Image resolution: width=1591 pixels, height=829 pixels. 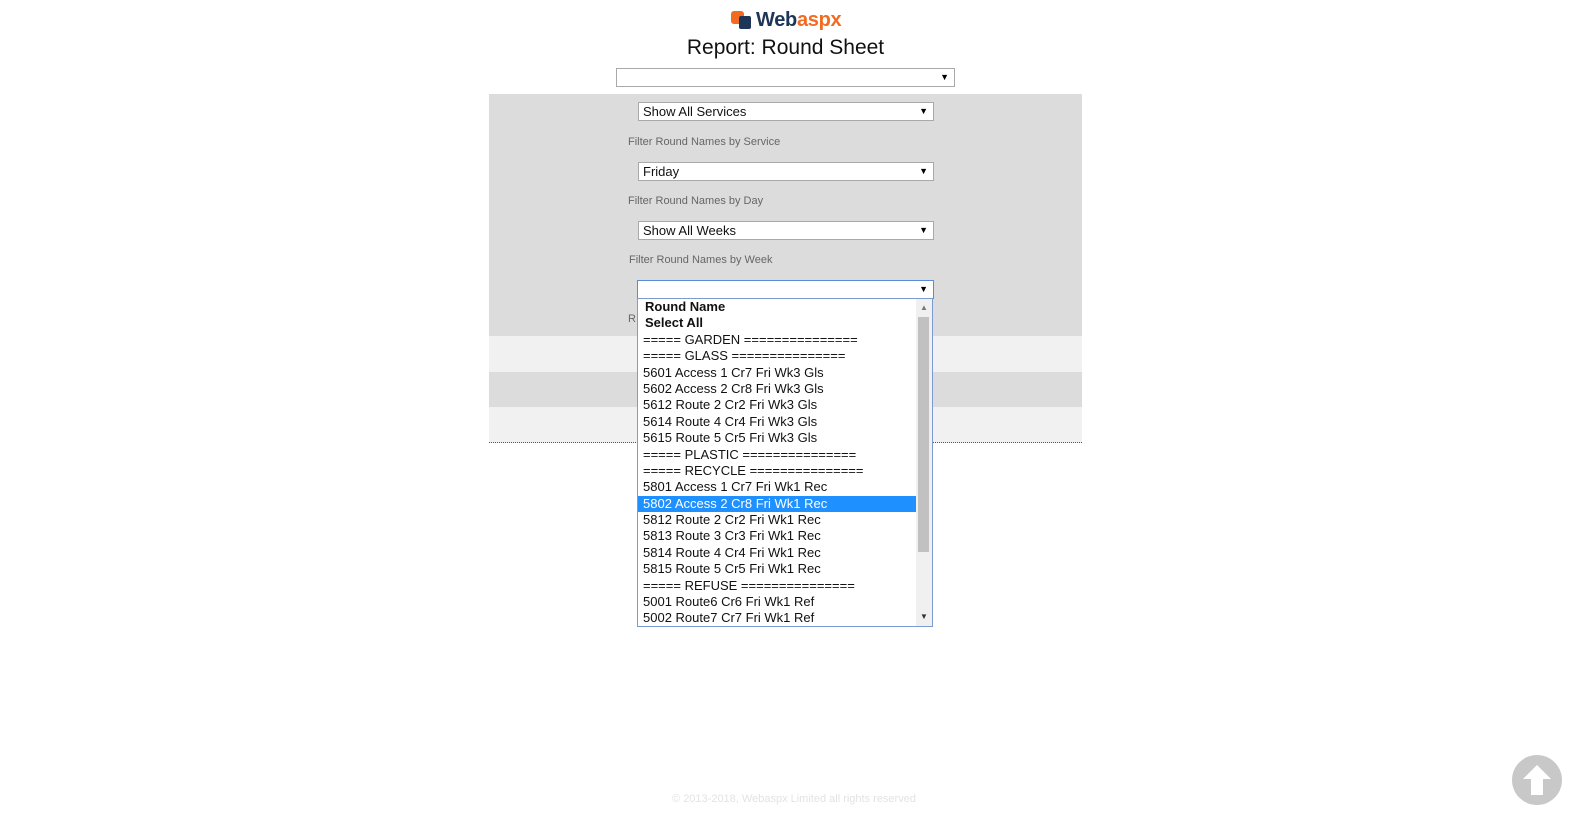 What do you see at coordinates (695, 111) in the screenshot?
I see `service-filter-value: Show All Services` at bounding box center [695, 111].